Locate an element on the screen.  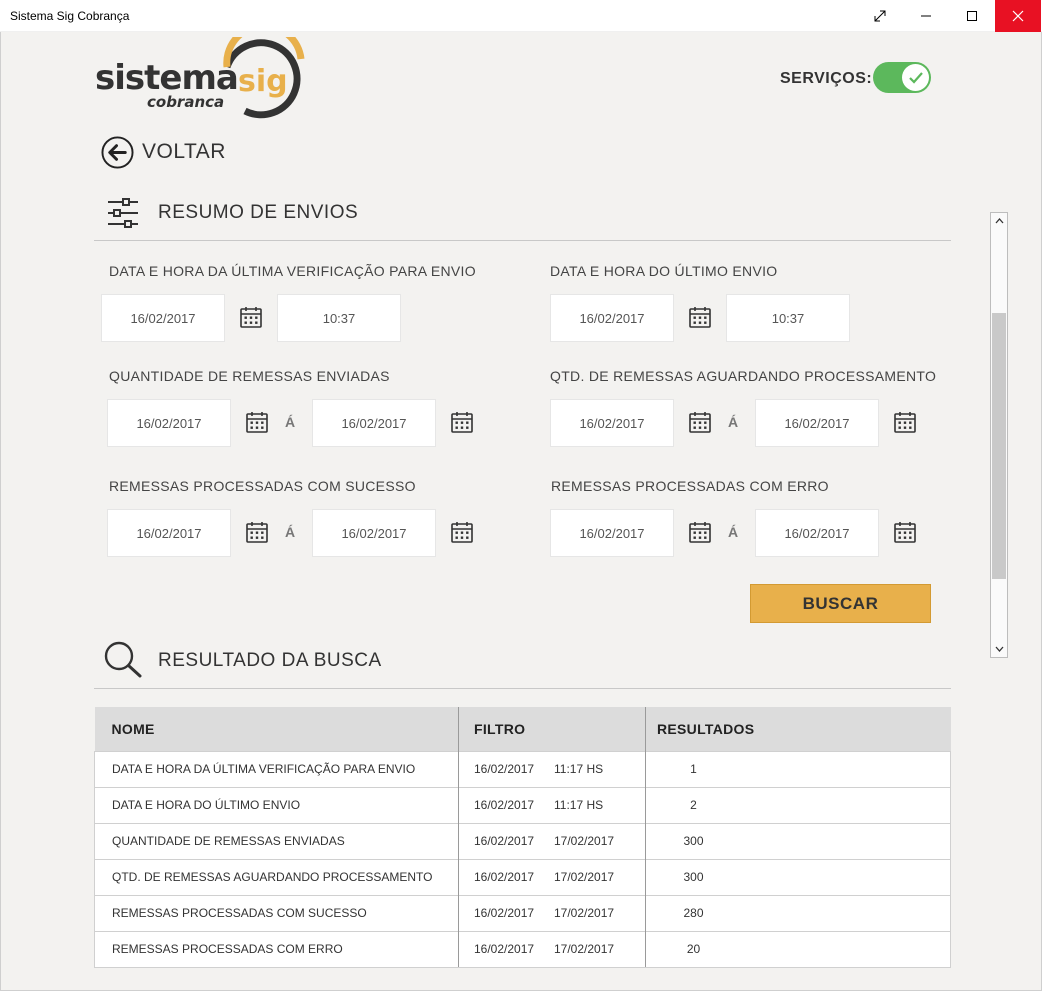
row-resultado-value: 280 is located at coordinates (693, 913).